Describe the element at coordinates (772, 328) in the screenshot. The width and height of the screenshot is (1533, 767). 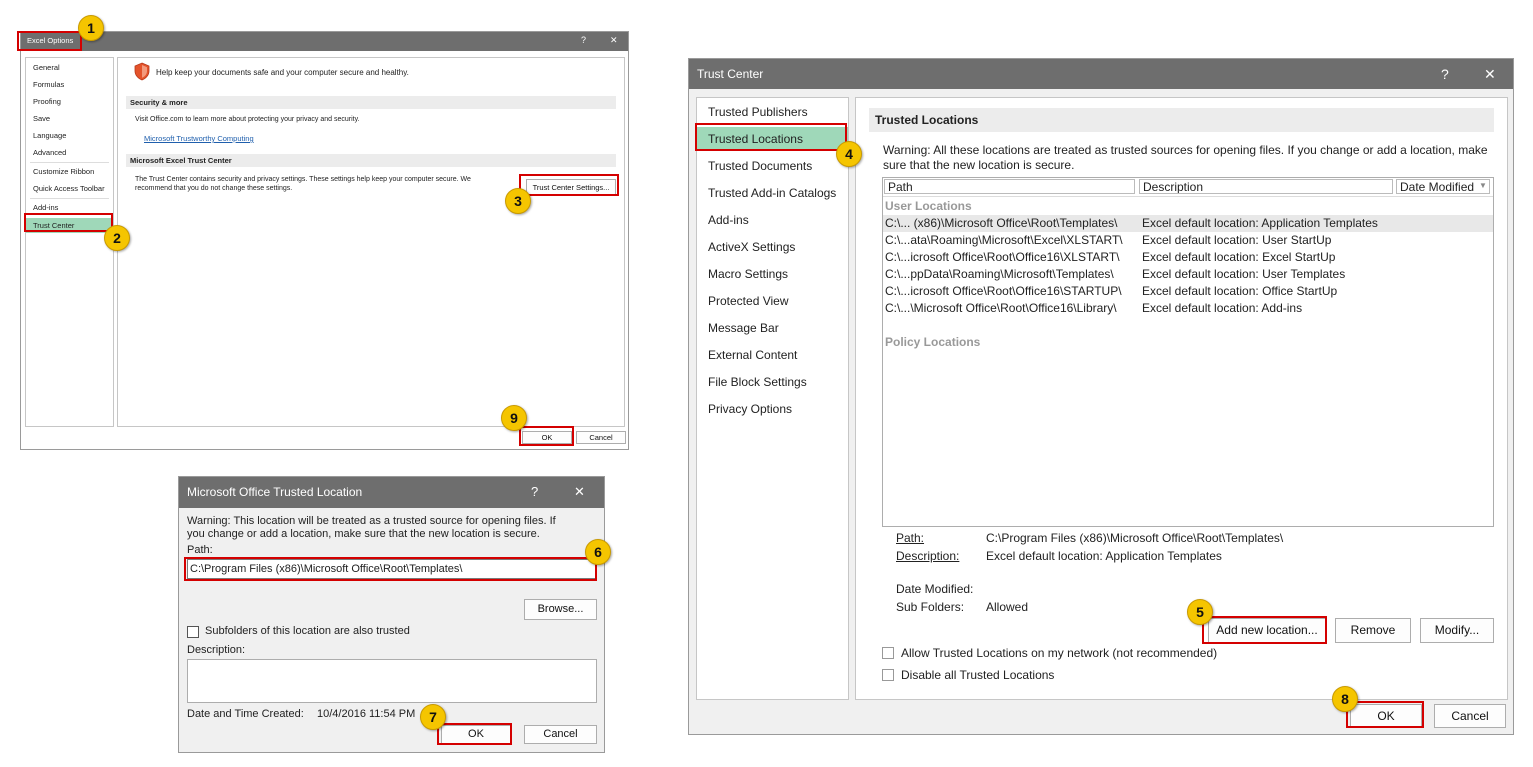
I see `nav-item-message-bar: Message Bar` at that location.